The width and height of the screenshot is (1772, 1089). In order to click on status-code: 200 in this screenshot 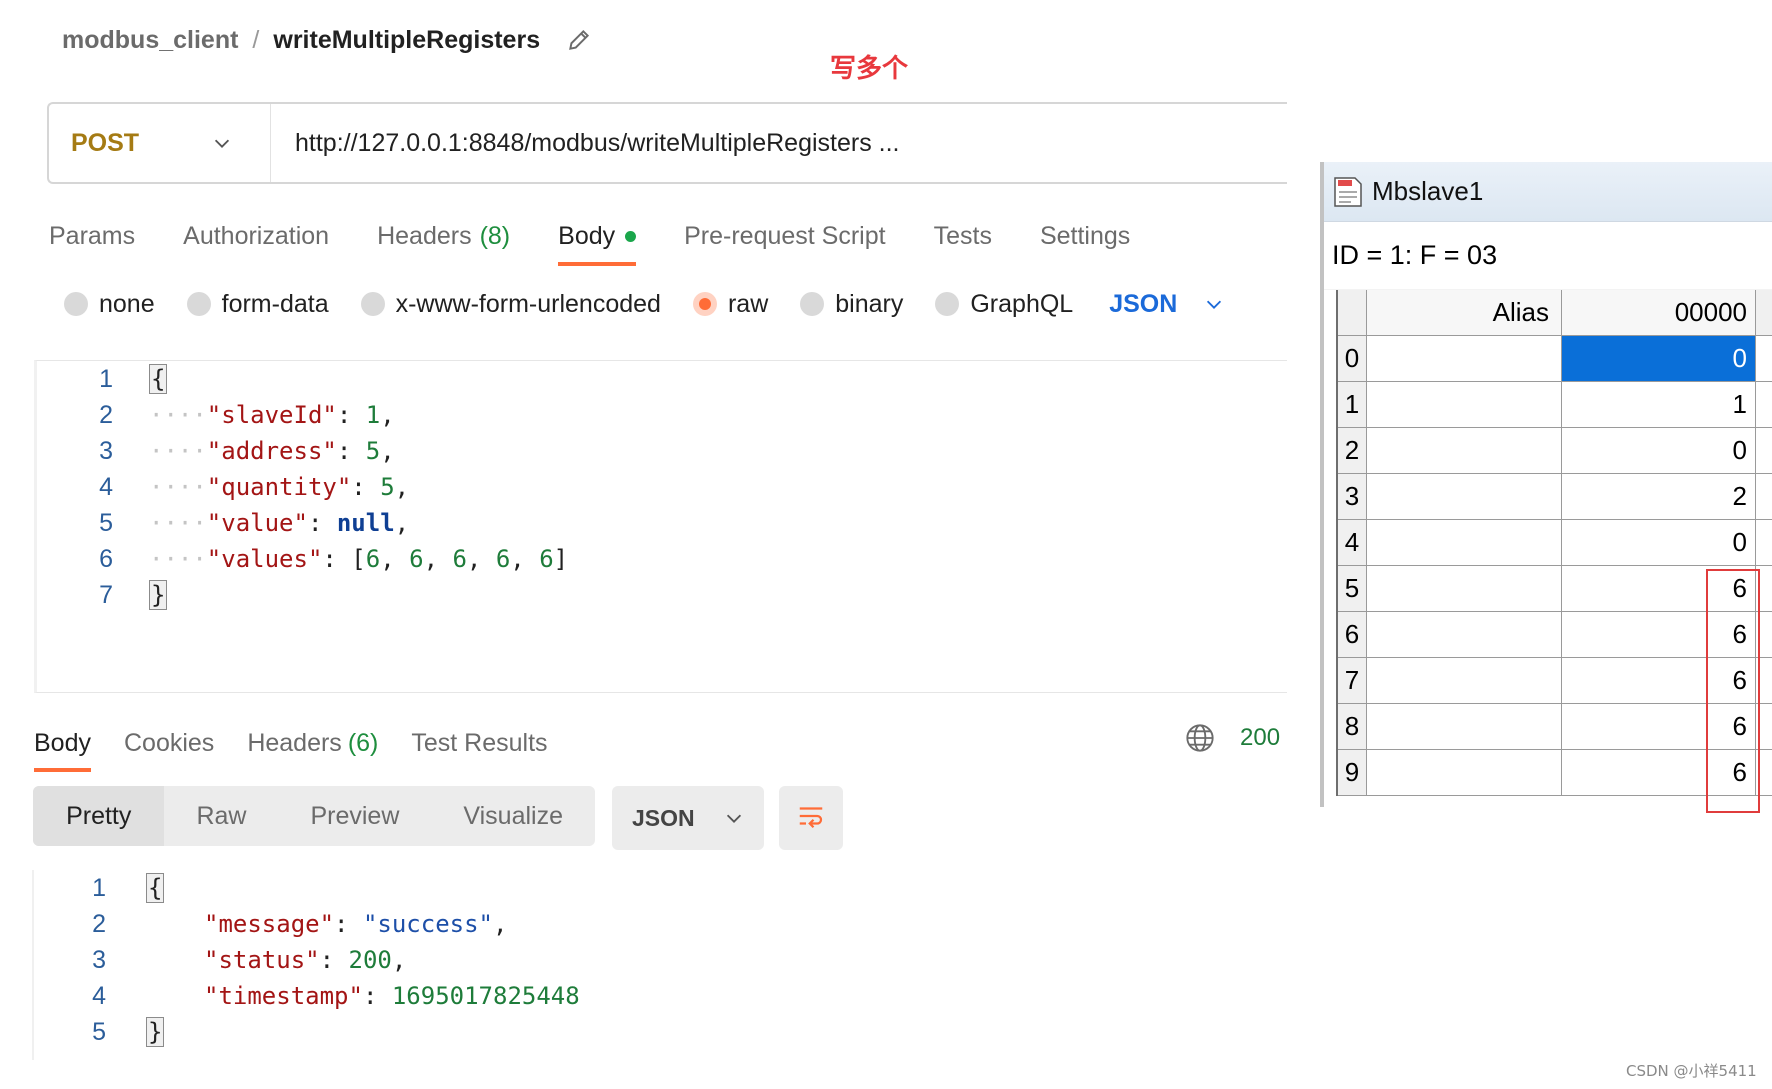, I will do `click(1260, 738)`.